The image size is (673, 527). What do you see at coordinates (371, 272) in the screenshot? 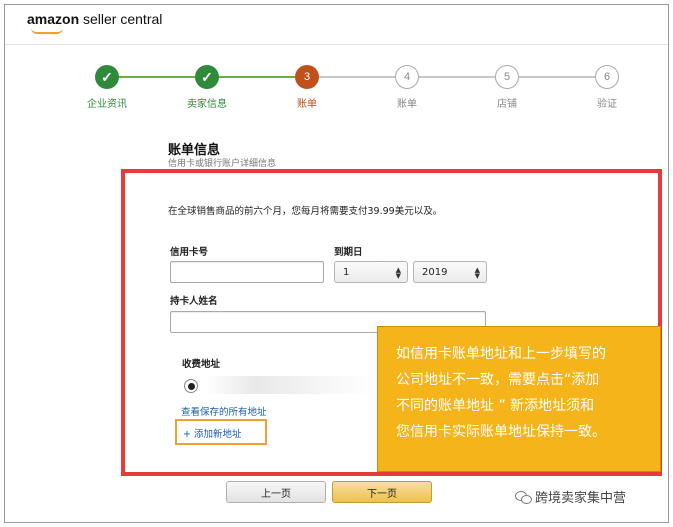
I see `expiry-month-select: 1 ▲ ▼` at bounding box center [371, 272].